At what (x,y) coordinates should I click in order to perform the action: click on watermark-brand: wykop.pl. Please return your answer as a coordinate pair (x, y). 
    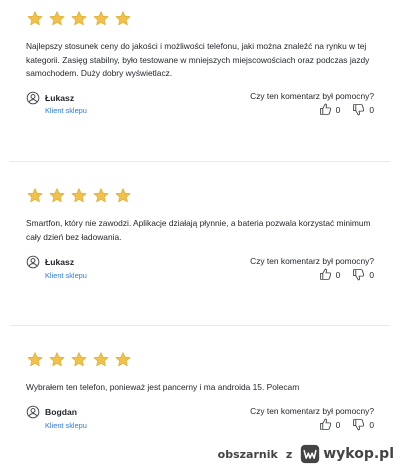
    Looking at the image, I should click on (358, 454).